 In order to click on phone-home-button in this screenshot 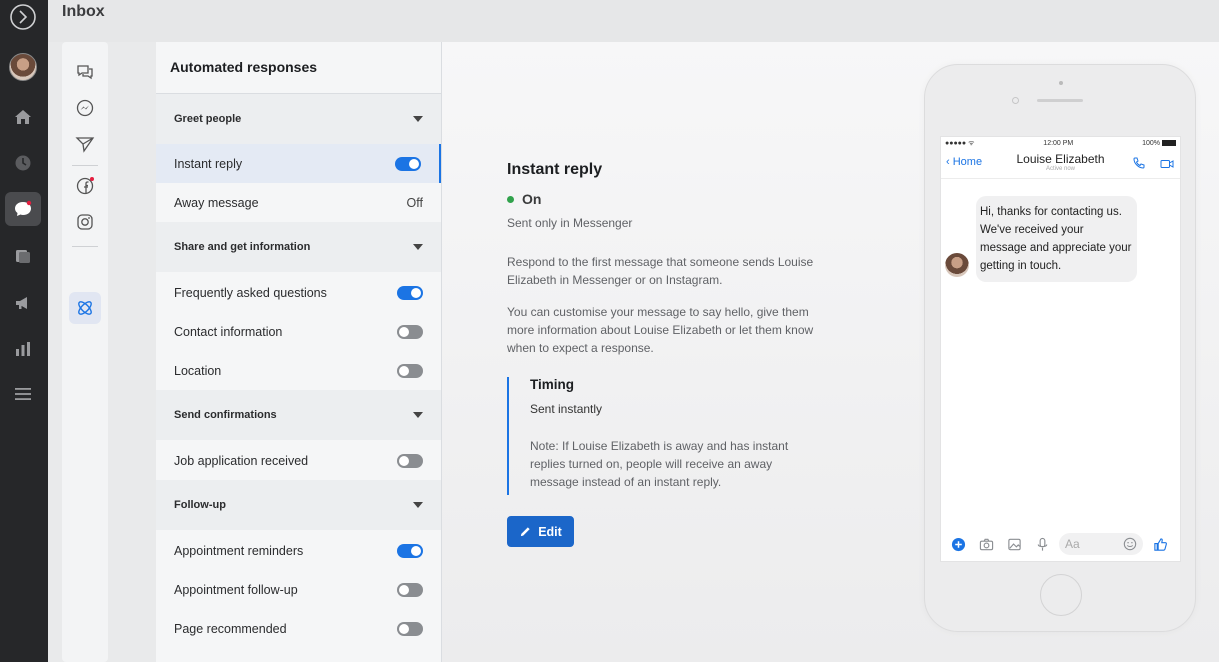, I will do `click(1061, 595)`.